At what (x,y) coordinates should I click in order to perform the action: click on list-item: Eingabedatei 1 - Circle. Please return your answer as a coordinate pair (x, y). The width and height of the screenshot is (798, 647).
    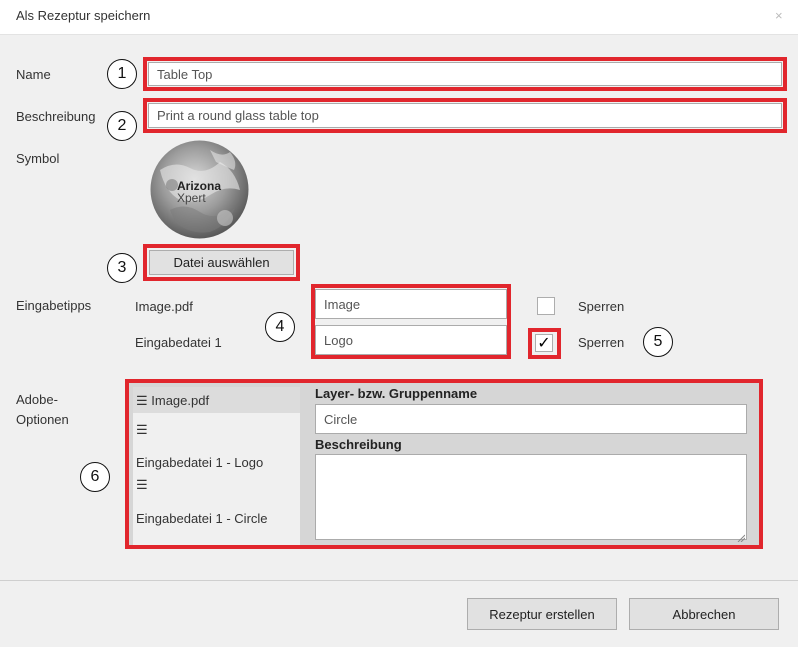
    Looking at the image, I should click on (202, 518).